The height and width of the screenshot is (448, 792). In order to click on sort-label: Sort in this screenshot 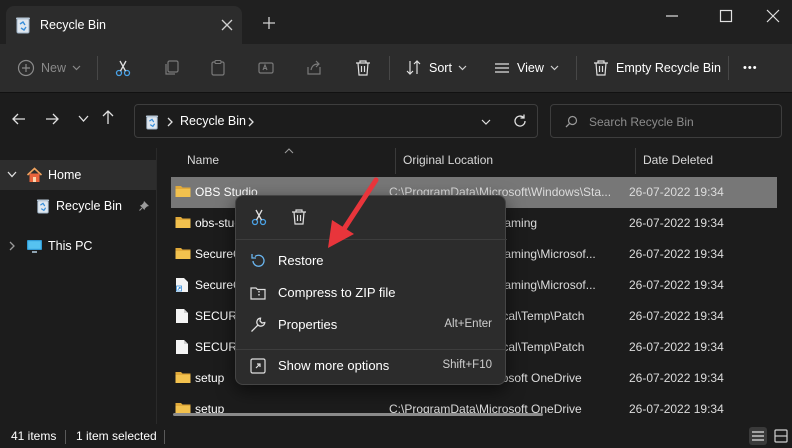, I will do `click(440, 68)`.